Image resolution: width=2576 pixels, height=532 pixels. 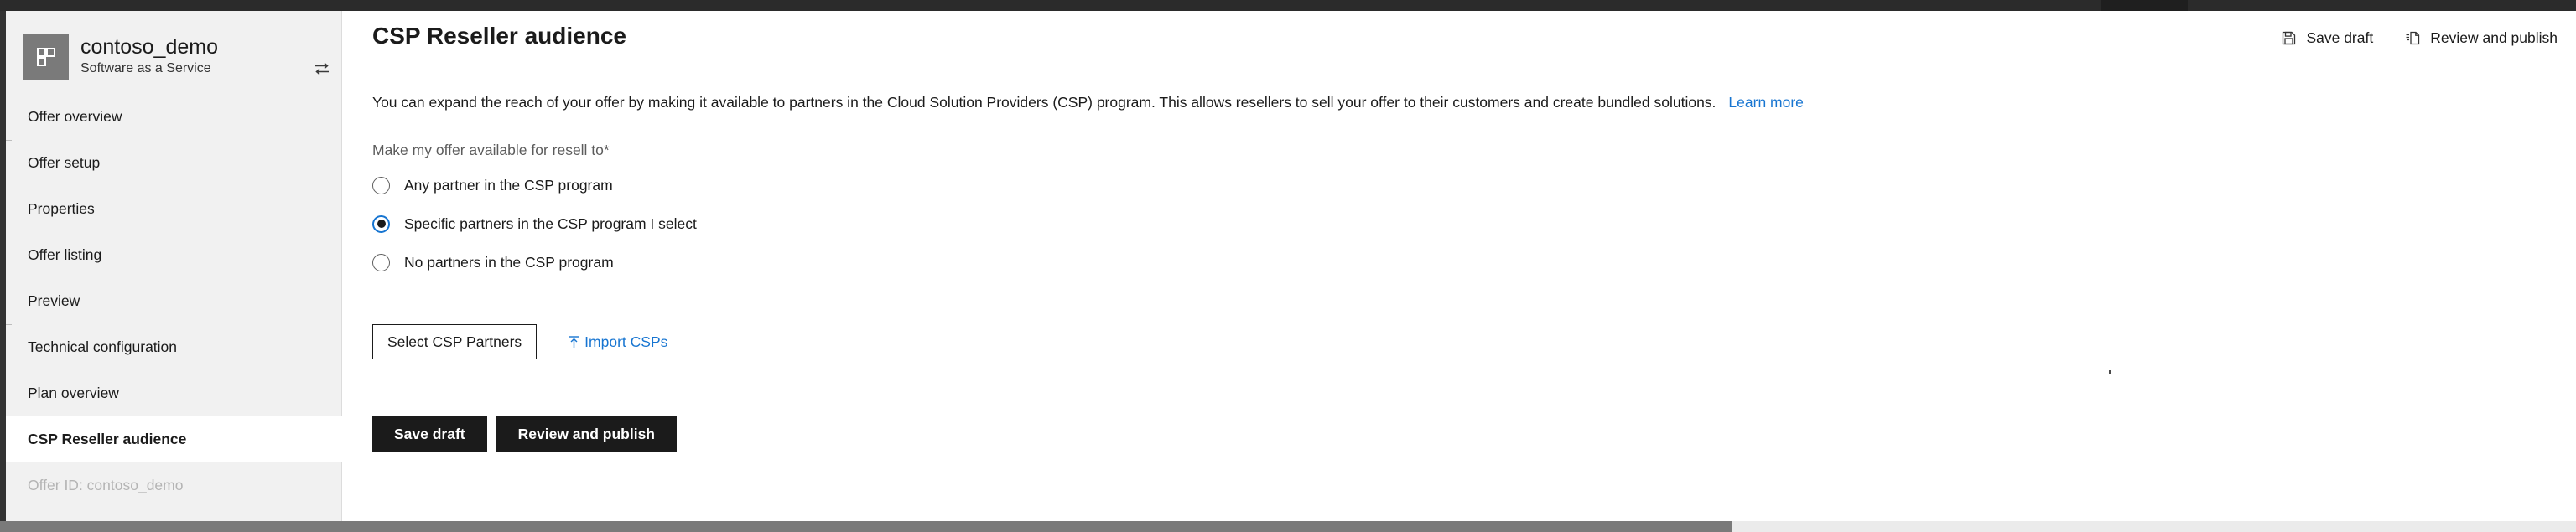 What do you see at coordinates (2144, 5) in the screenshot?
I see `browser-tab` at bounding box center [2144, 5].